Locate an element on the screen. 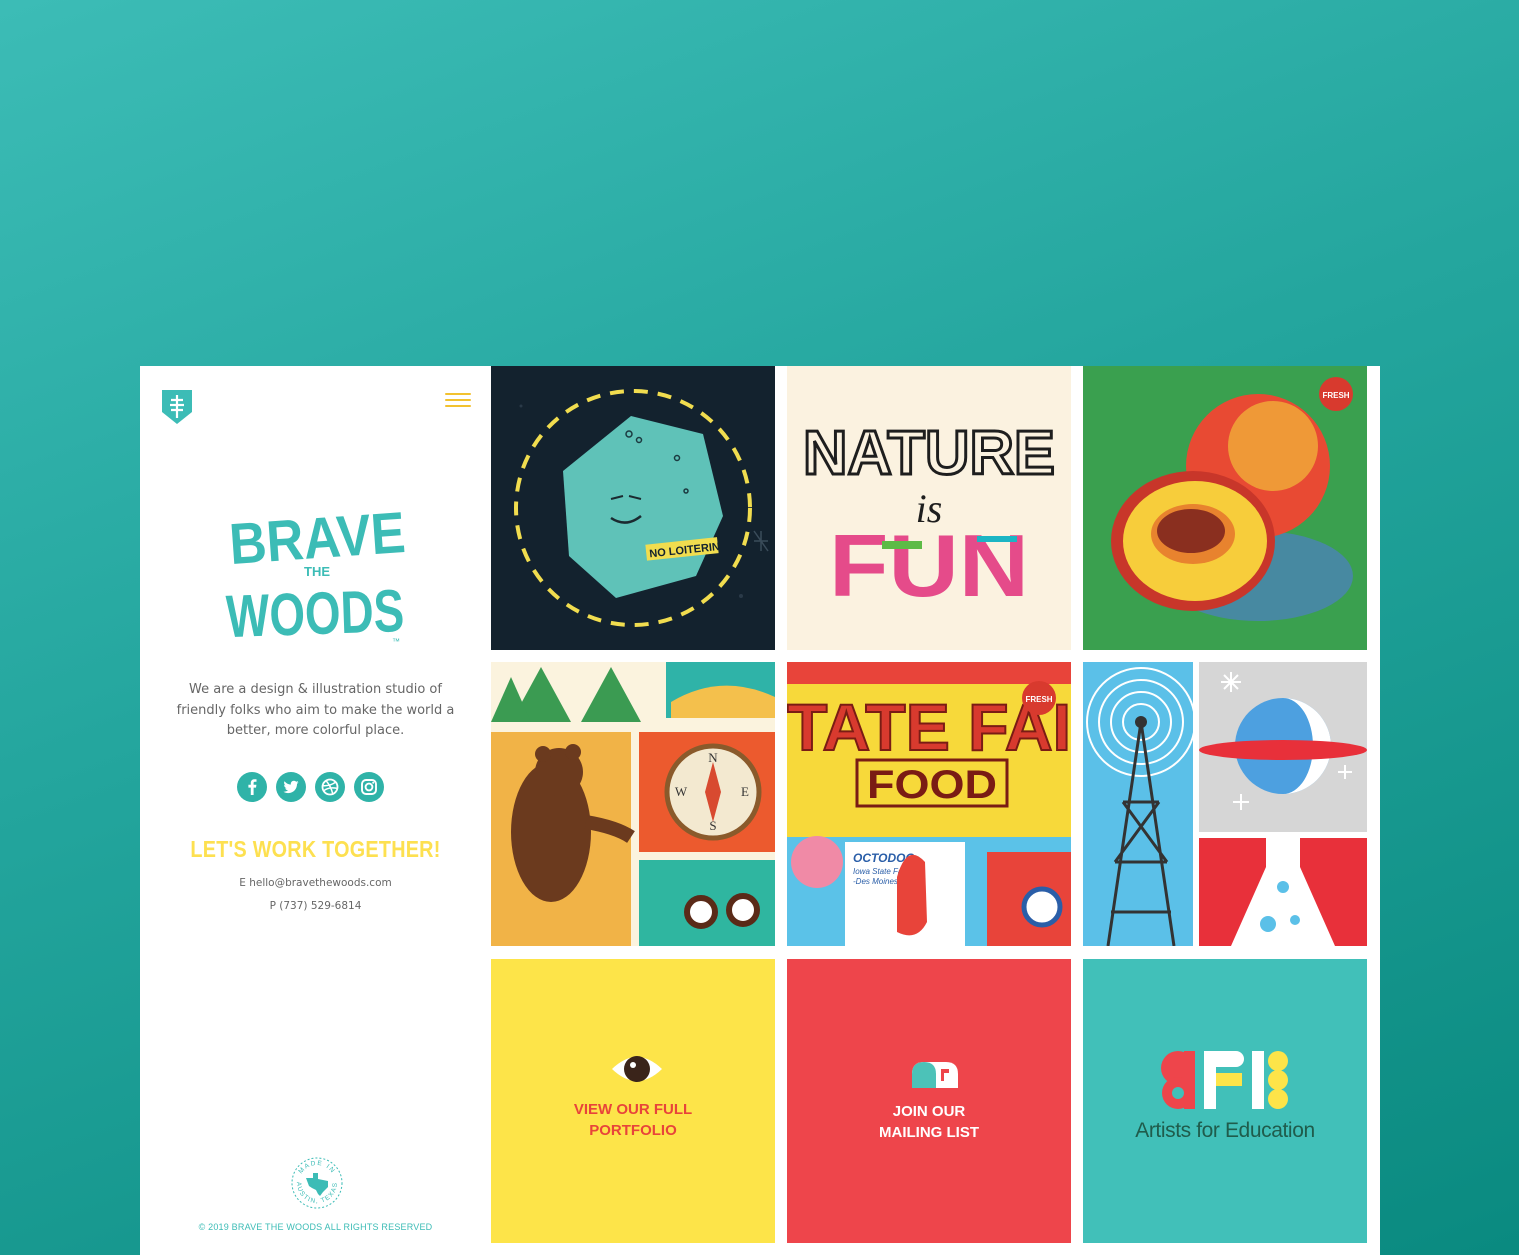 This screenshot has width=1519, height=1255. instagram-icon is located at coordinates (369, 787).